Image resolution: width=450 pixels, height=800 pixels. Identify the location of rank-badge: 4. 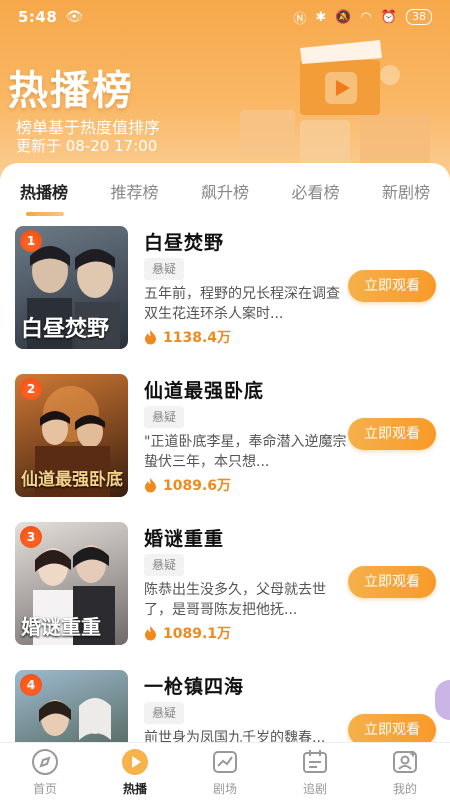
(31, 685).